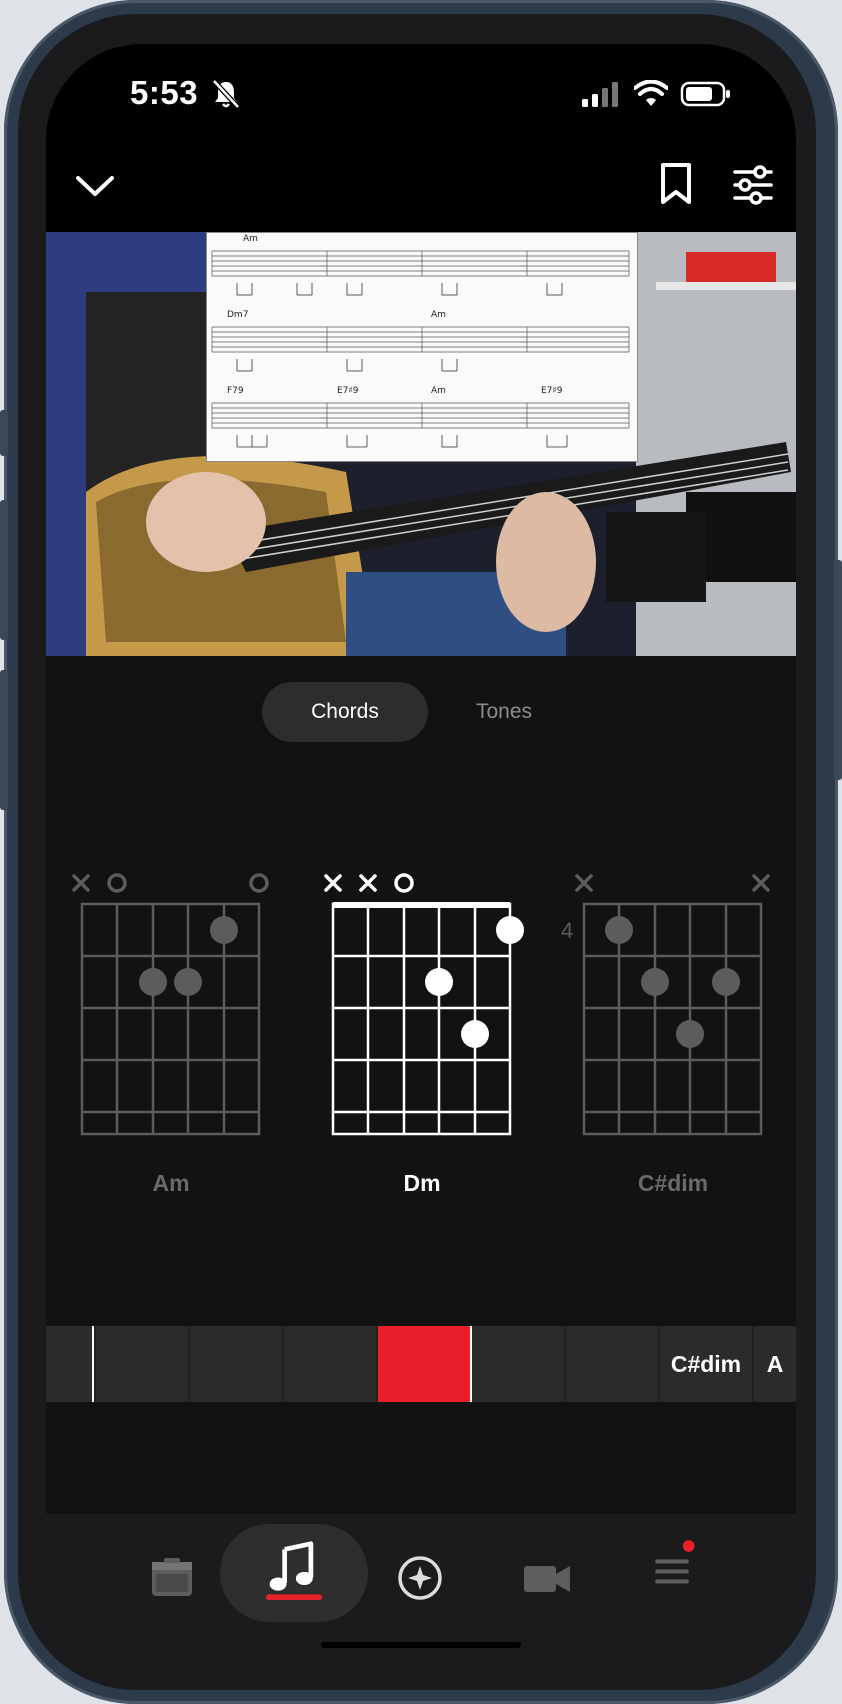 Image resolution: width=842 pixels, height=1704 pixels. What do you see at coordinates (676, 184) in the screenshot?
I see `bookmark-icon` at bounding box center [676, 184].